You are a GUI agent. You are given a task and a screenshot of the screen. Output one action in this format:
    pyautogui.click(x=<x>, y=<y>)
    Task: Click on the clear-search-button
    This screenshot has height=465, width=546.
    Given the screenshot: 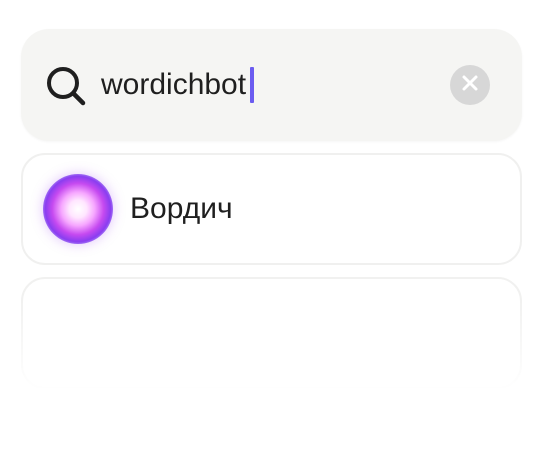 What is the action you would take?
    pyautogui.click(x=470, y=85)
    